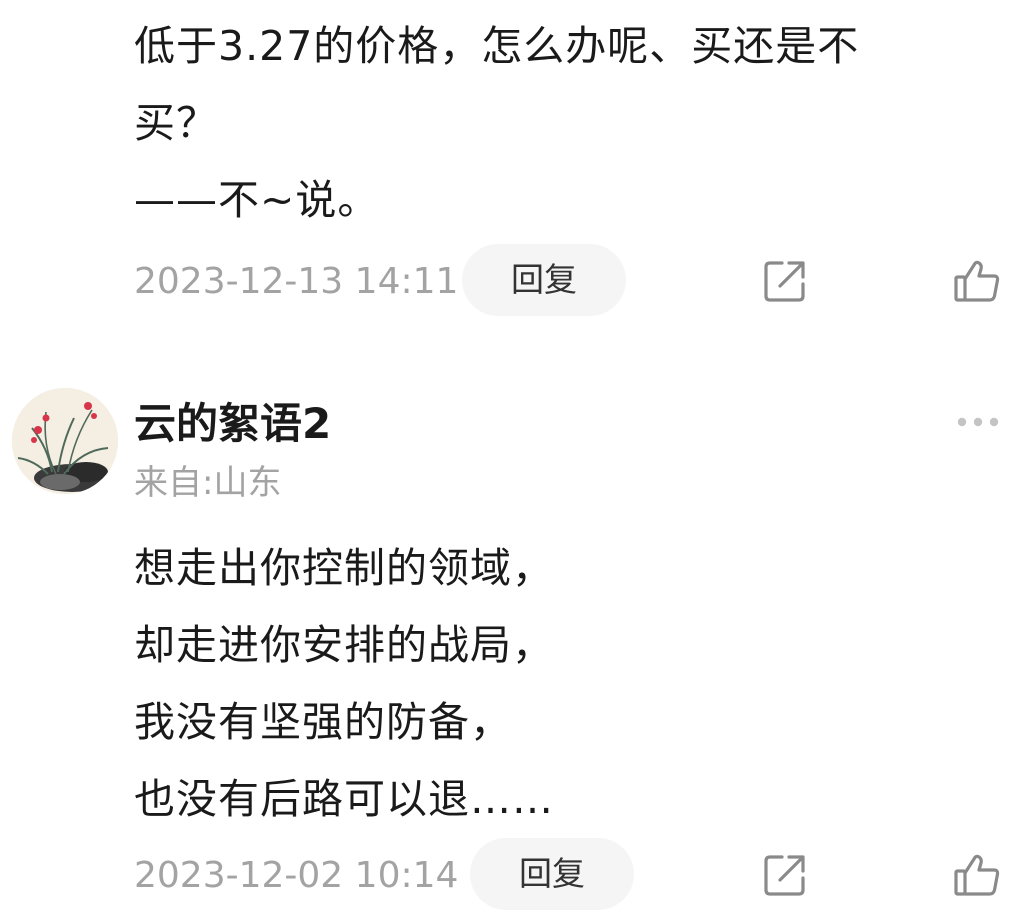 The width and height of the screenshot is (1030, 924). Describe the element at coordinates (232, 424) in the screenshot. I see `author-name: 云的絮语2` at that location.